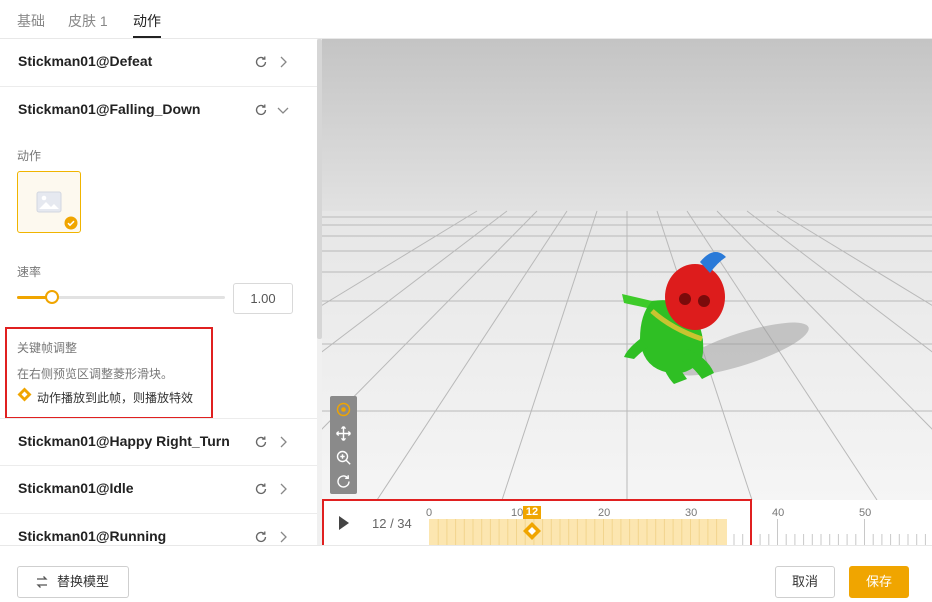 Image resolution: width=932 pixels, height=602 pixels. I want to click on speed-slider, so click(121, 297).